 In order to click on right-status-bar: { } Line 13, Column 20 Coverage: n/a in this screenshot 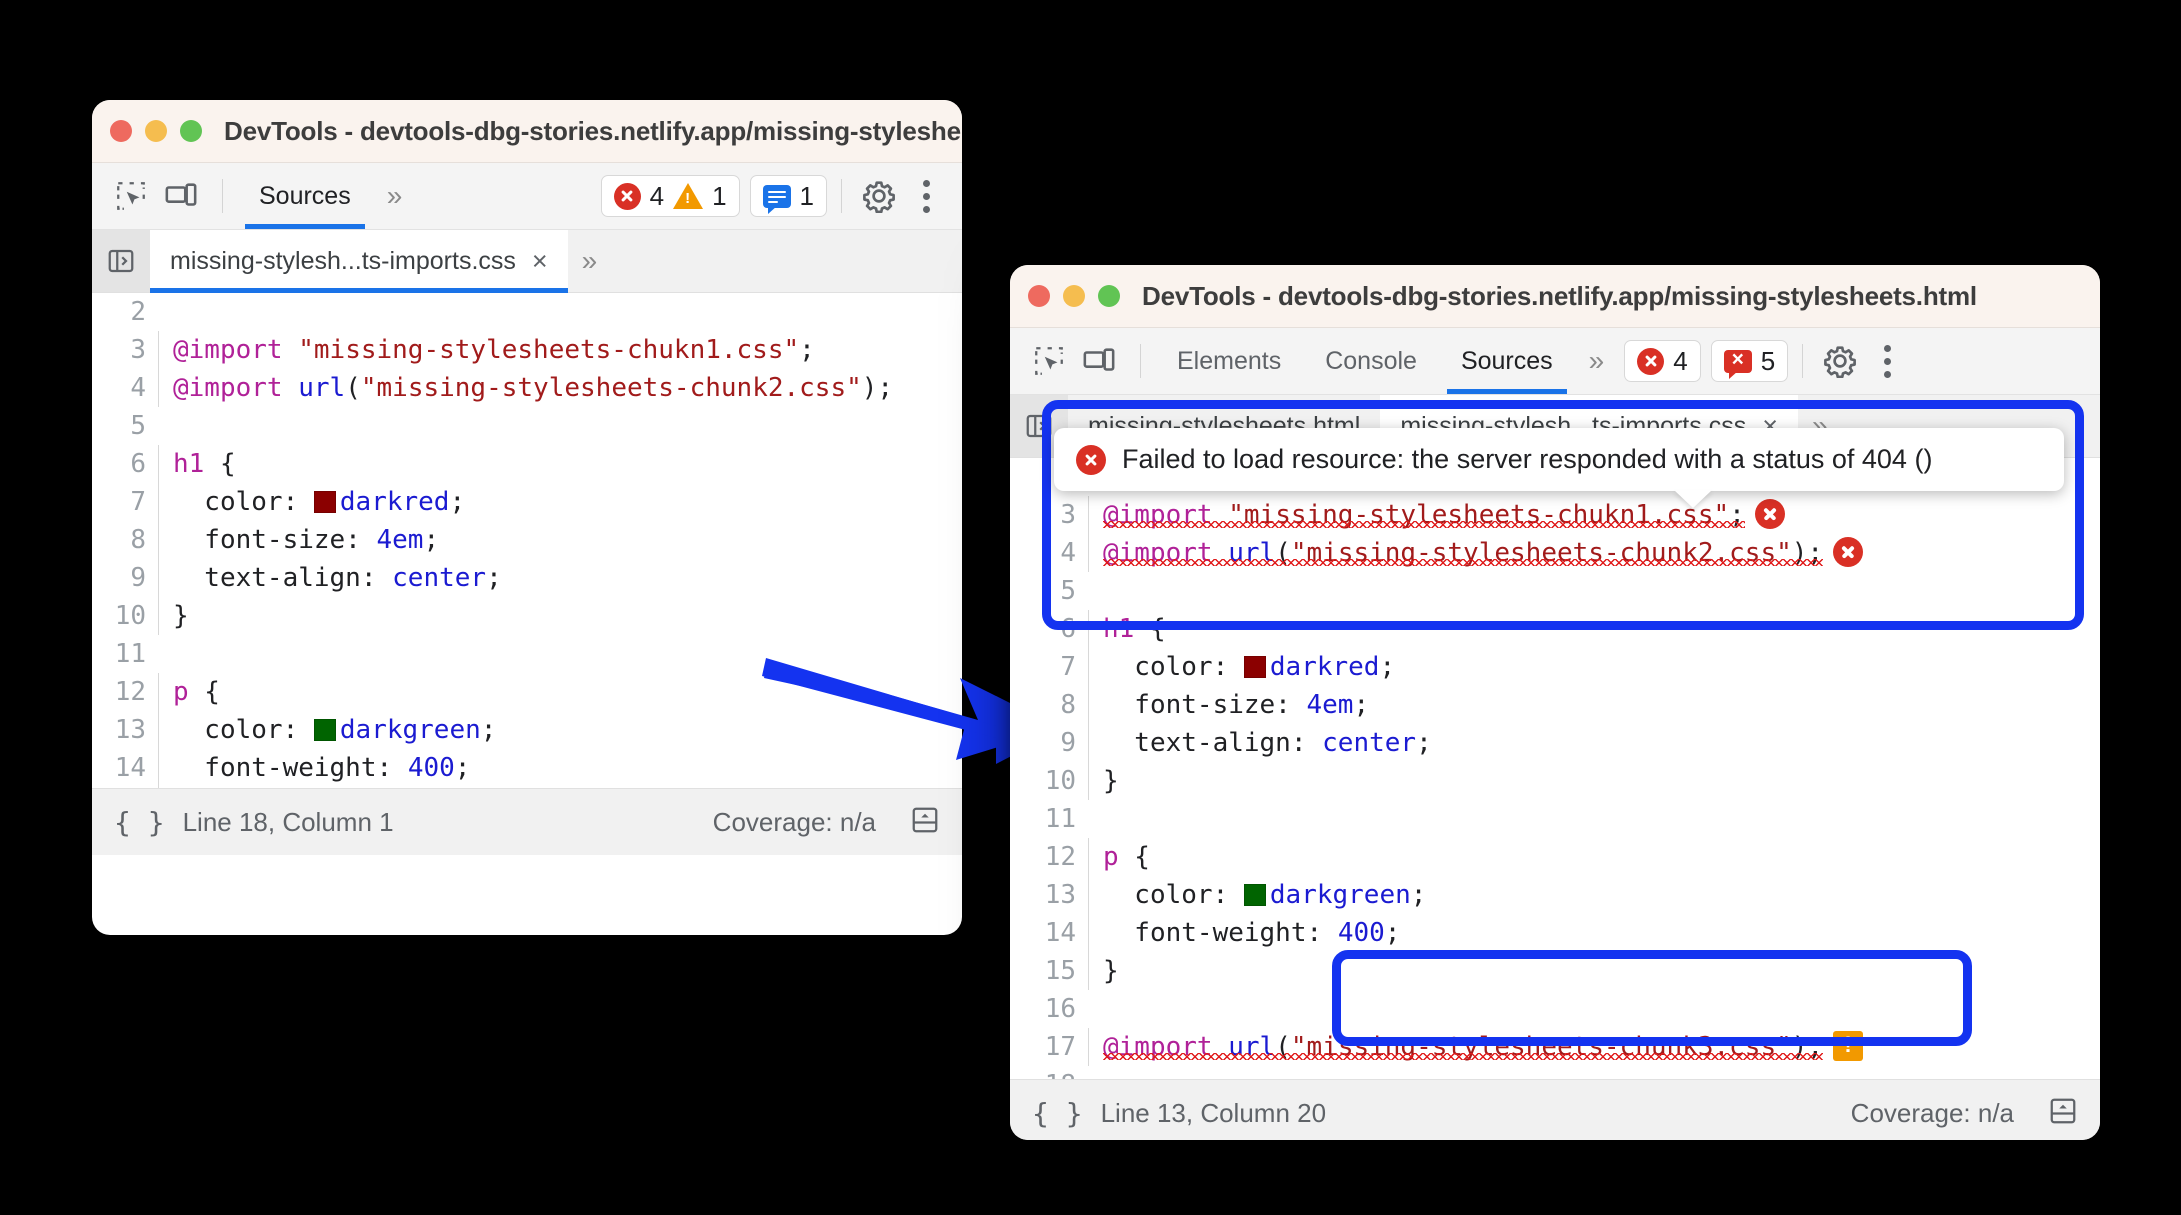, I will do `click(1555, 1109)`.